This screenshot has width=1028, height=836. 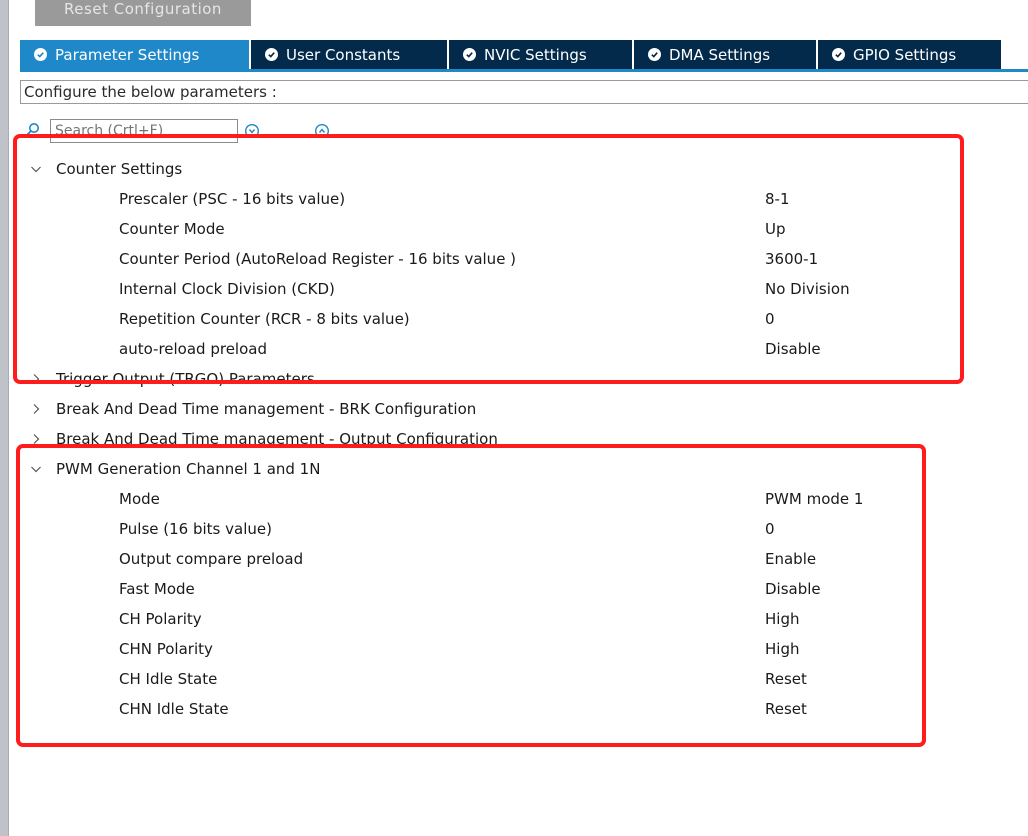 I want to click on param-row: CHN Polarity High, so click(x=515, y=649).